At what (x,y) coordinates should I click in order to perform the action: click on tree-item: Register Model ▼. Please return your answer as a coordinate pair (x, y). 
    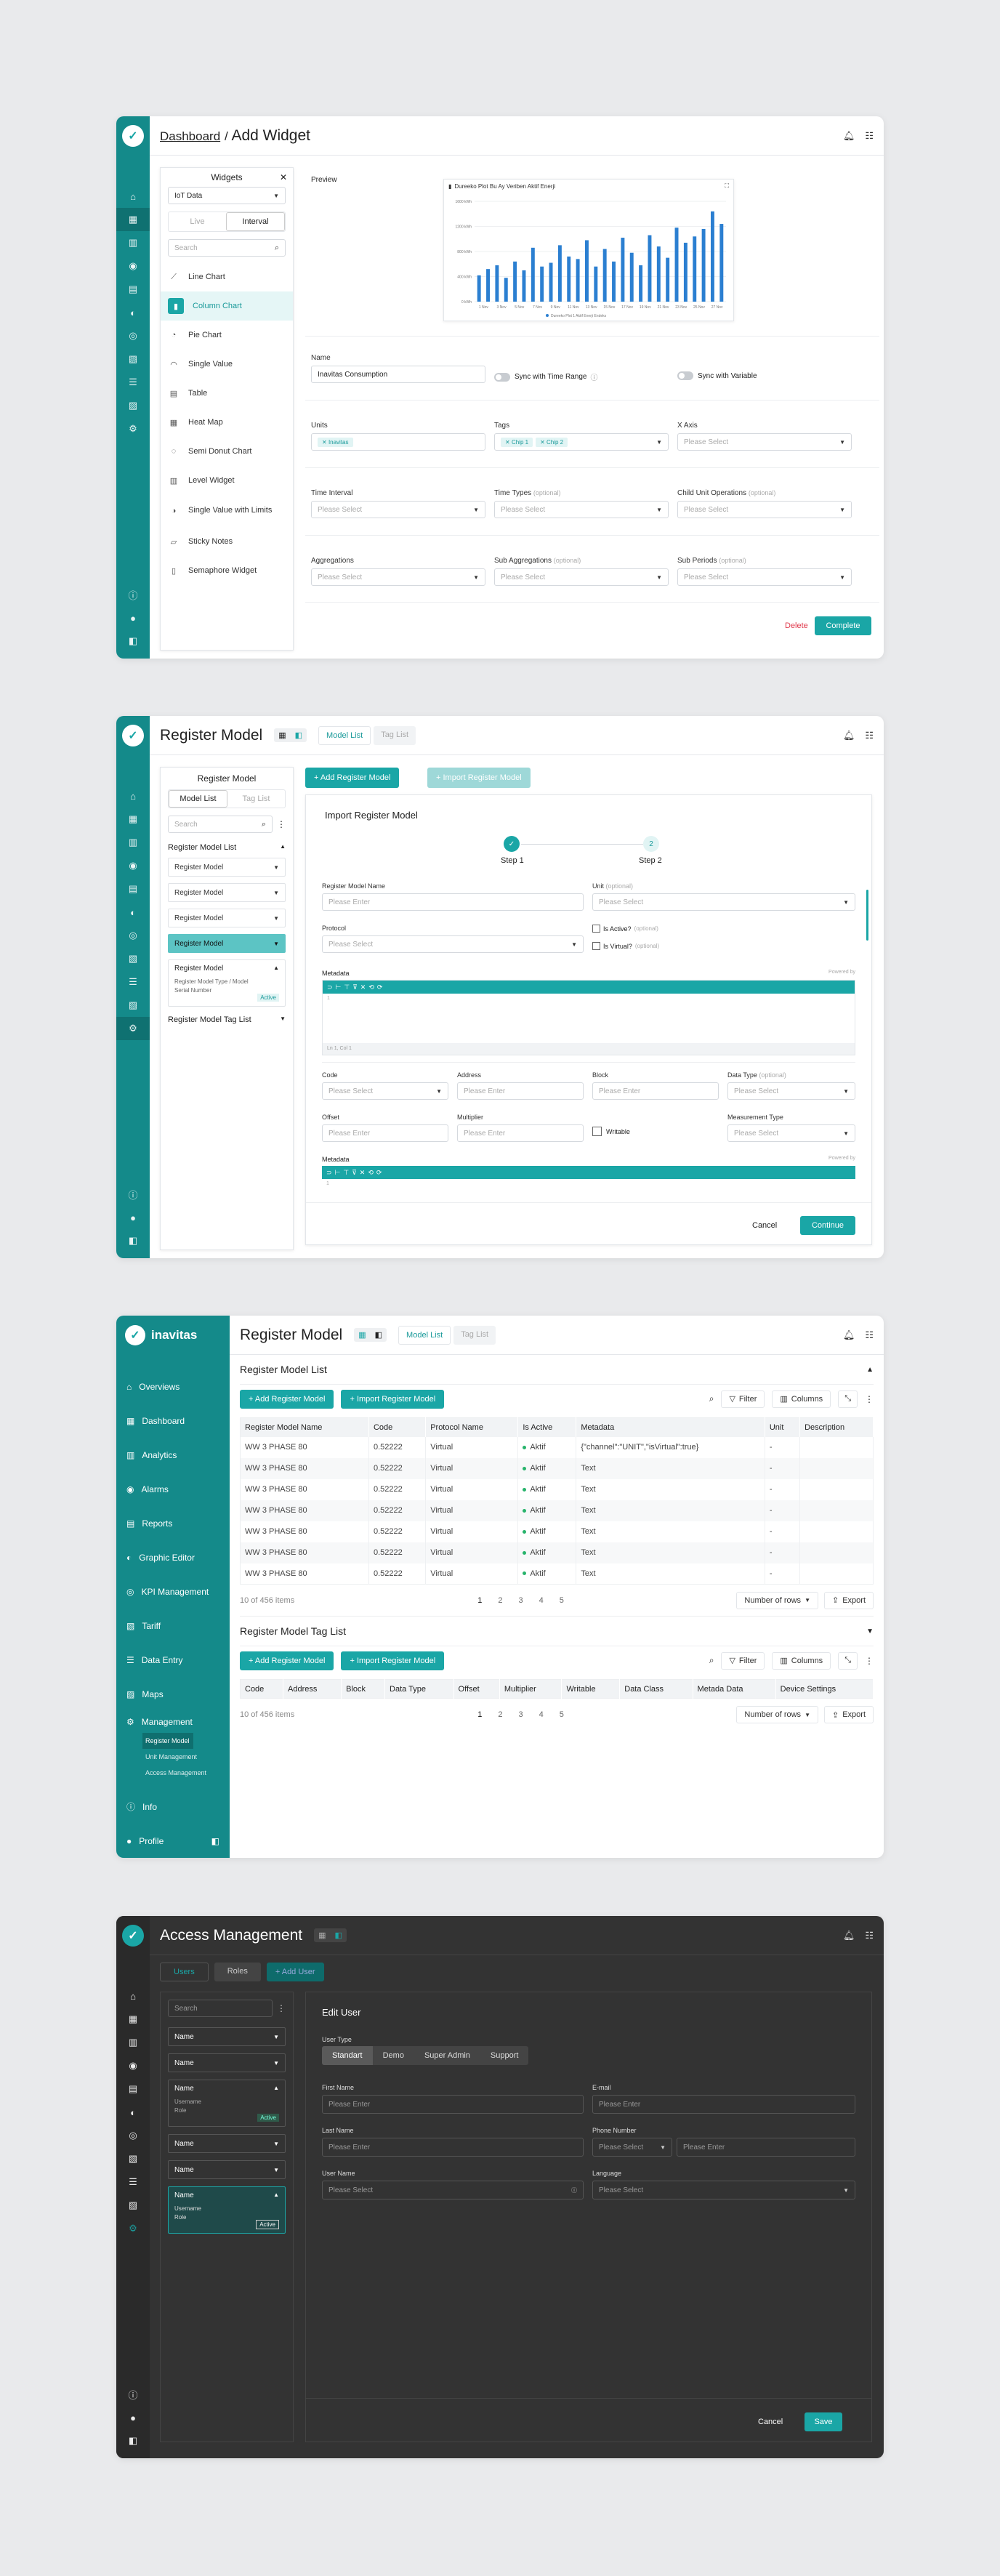
    Looking at the image, I should click on (227, 867).